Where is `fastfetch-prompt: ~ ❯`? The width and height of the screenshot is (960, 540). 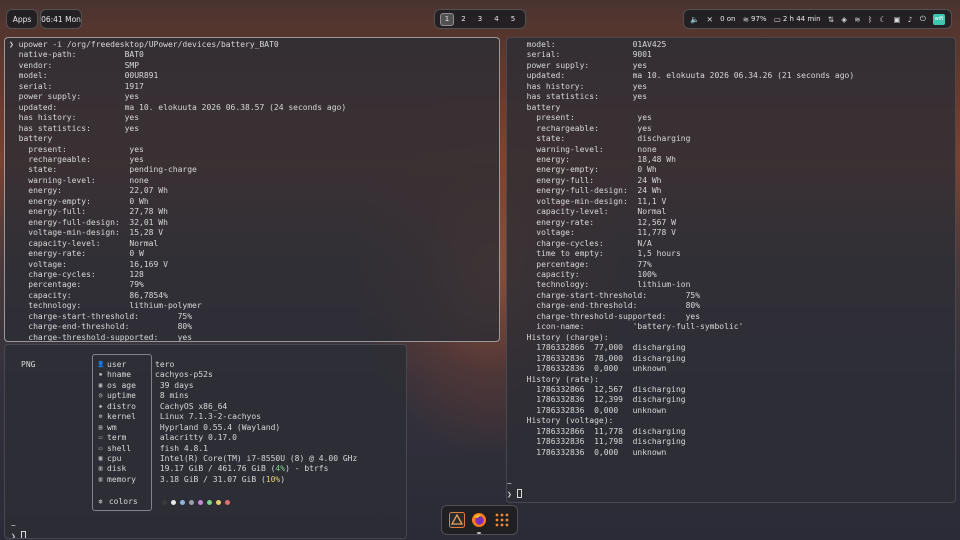
fastfetch-prompt: ~ ❯ is located at coordinates (18, 529).